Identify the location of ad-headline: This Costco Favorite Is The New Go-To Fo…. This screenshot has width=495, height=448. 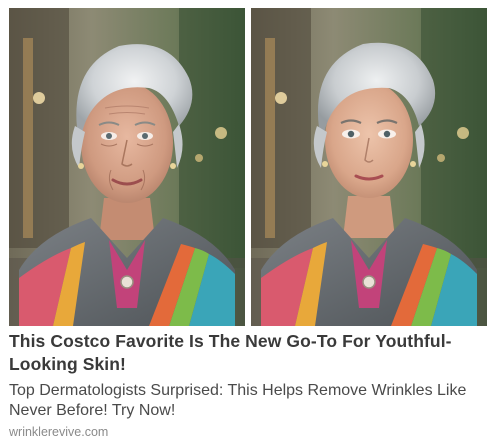
(247, 353).